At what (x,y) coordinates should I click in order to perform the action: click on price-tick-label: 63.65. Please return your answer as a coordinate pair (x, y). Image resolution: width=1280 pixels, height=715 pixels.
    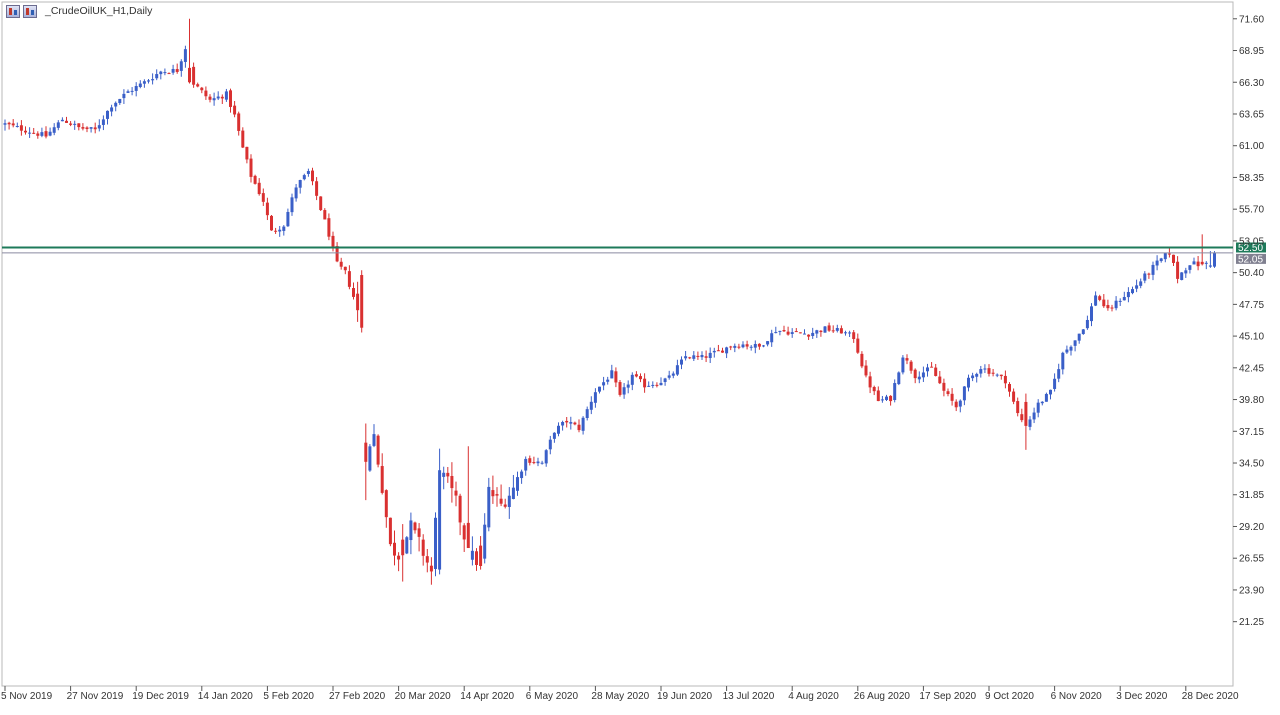
    Looking at the image, I should click on (1251, 114).